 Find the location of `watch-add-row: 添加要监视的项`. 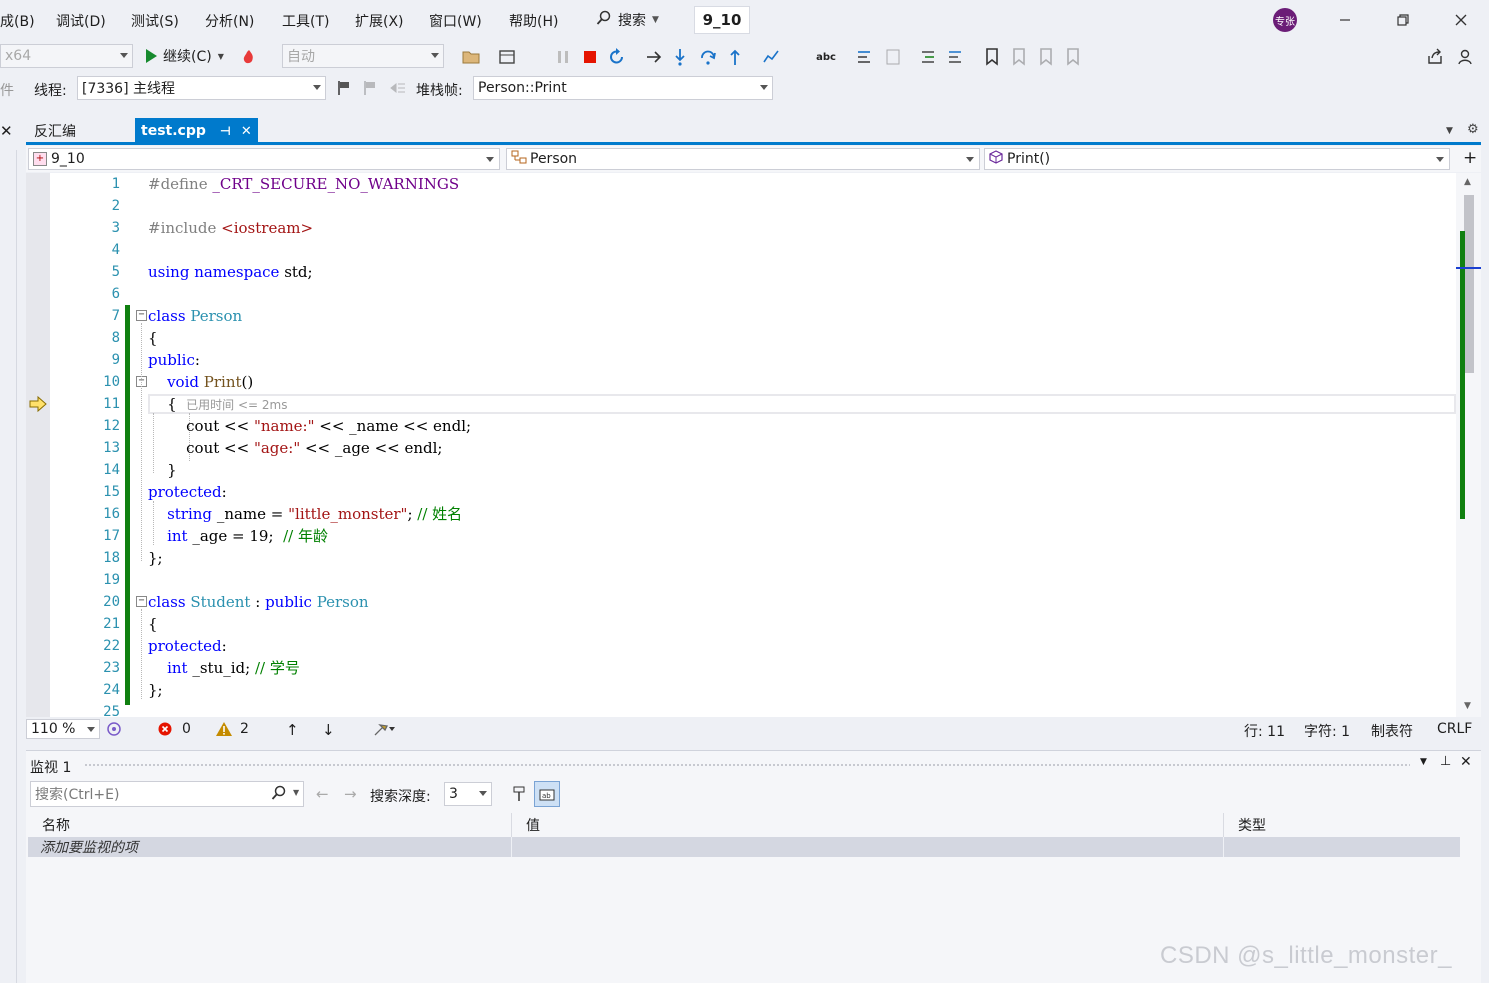

watch-add-row: 添加要监视的项 is located at coordinates (744, 847).